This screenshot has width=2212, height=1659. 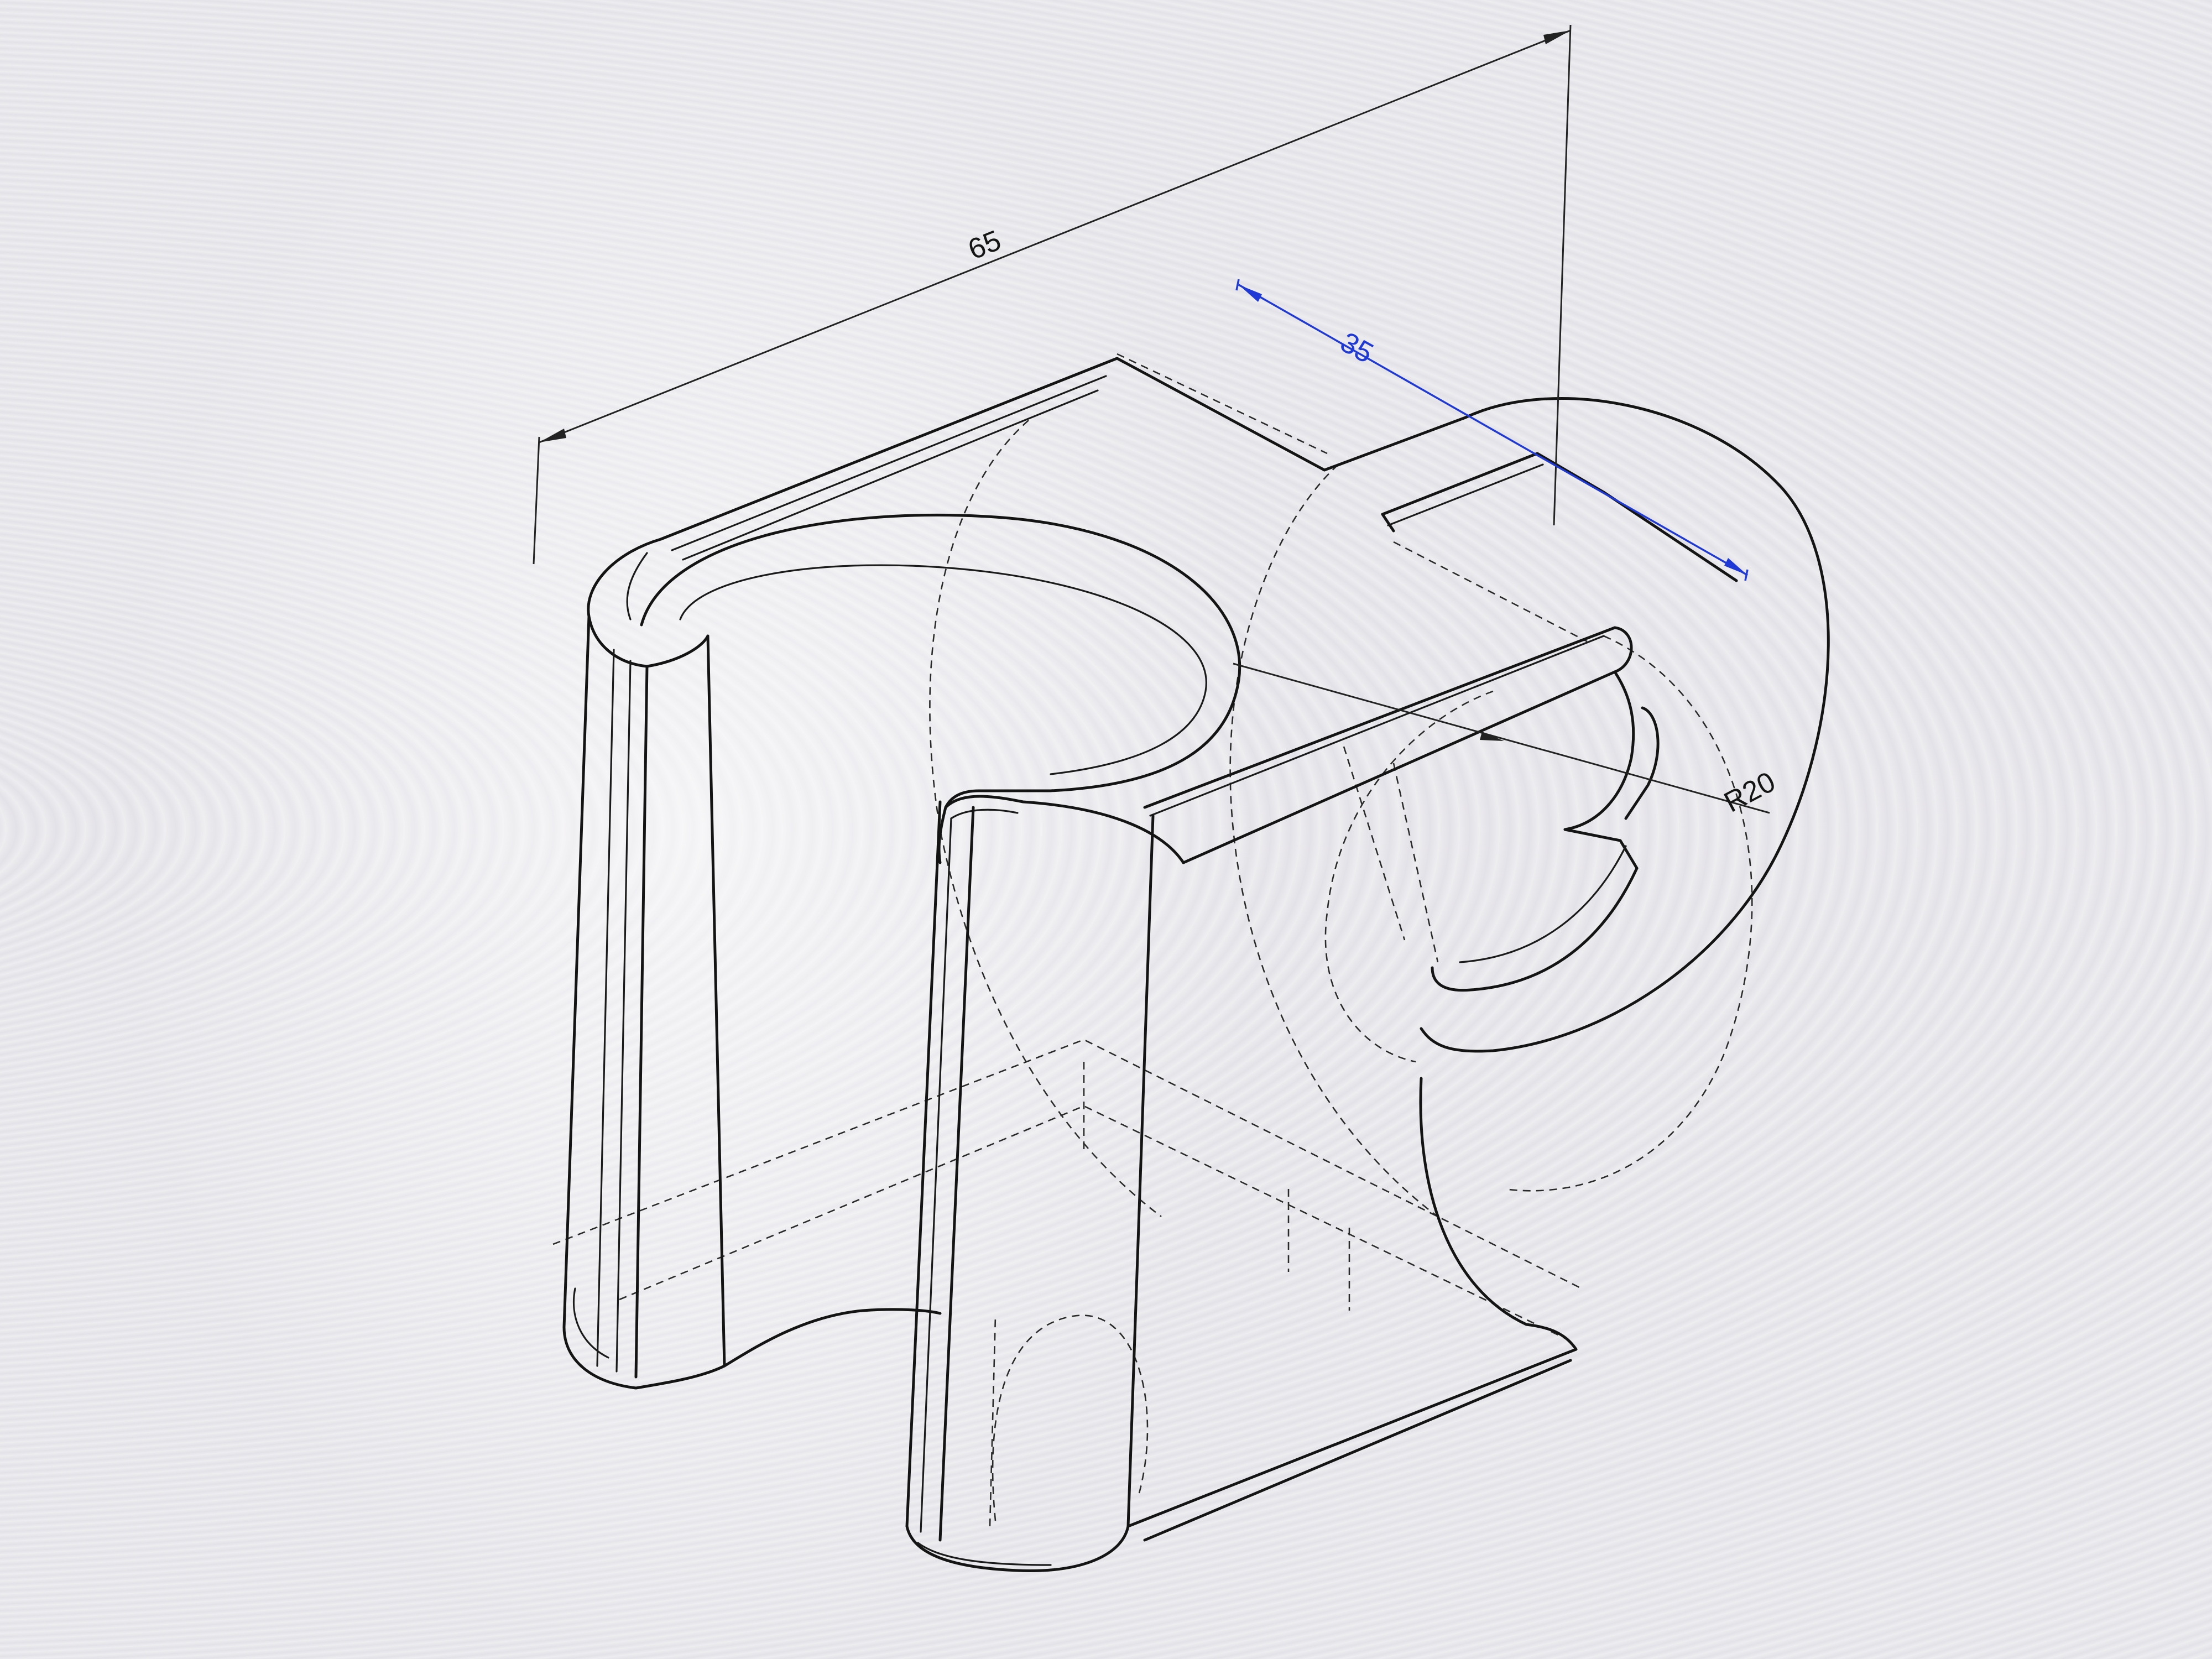 I want to click on extension-line-right, so click(x=1563, y=275).